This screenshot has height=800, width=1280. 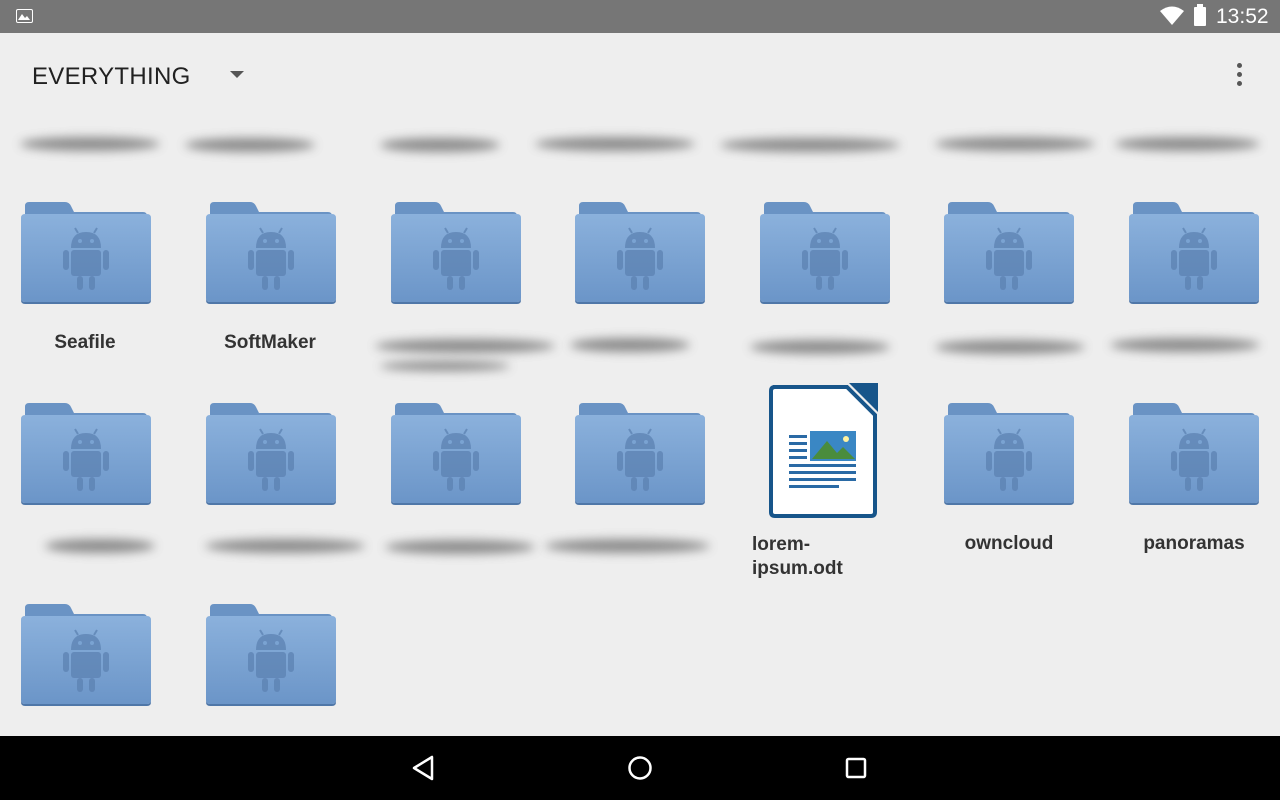 I want to click on image-notification-icon, so click(x=24, y=16).